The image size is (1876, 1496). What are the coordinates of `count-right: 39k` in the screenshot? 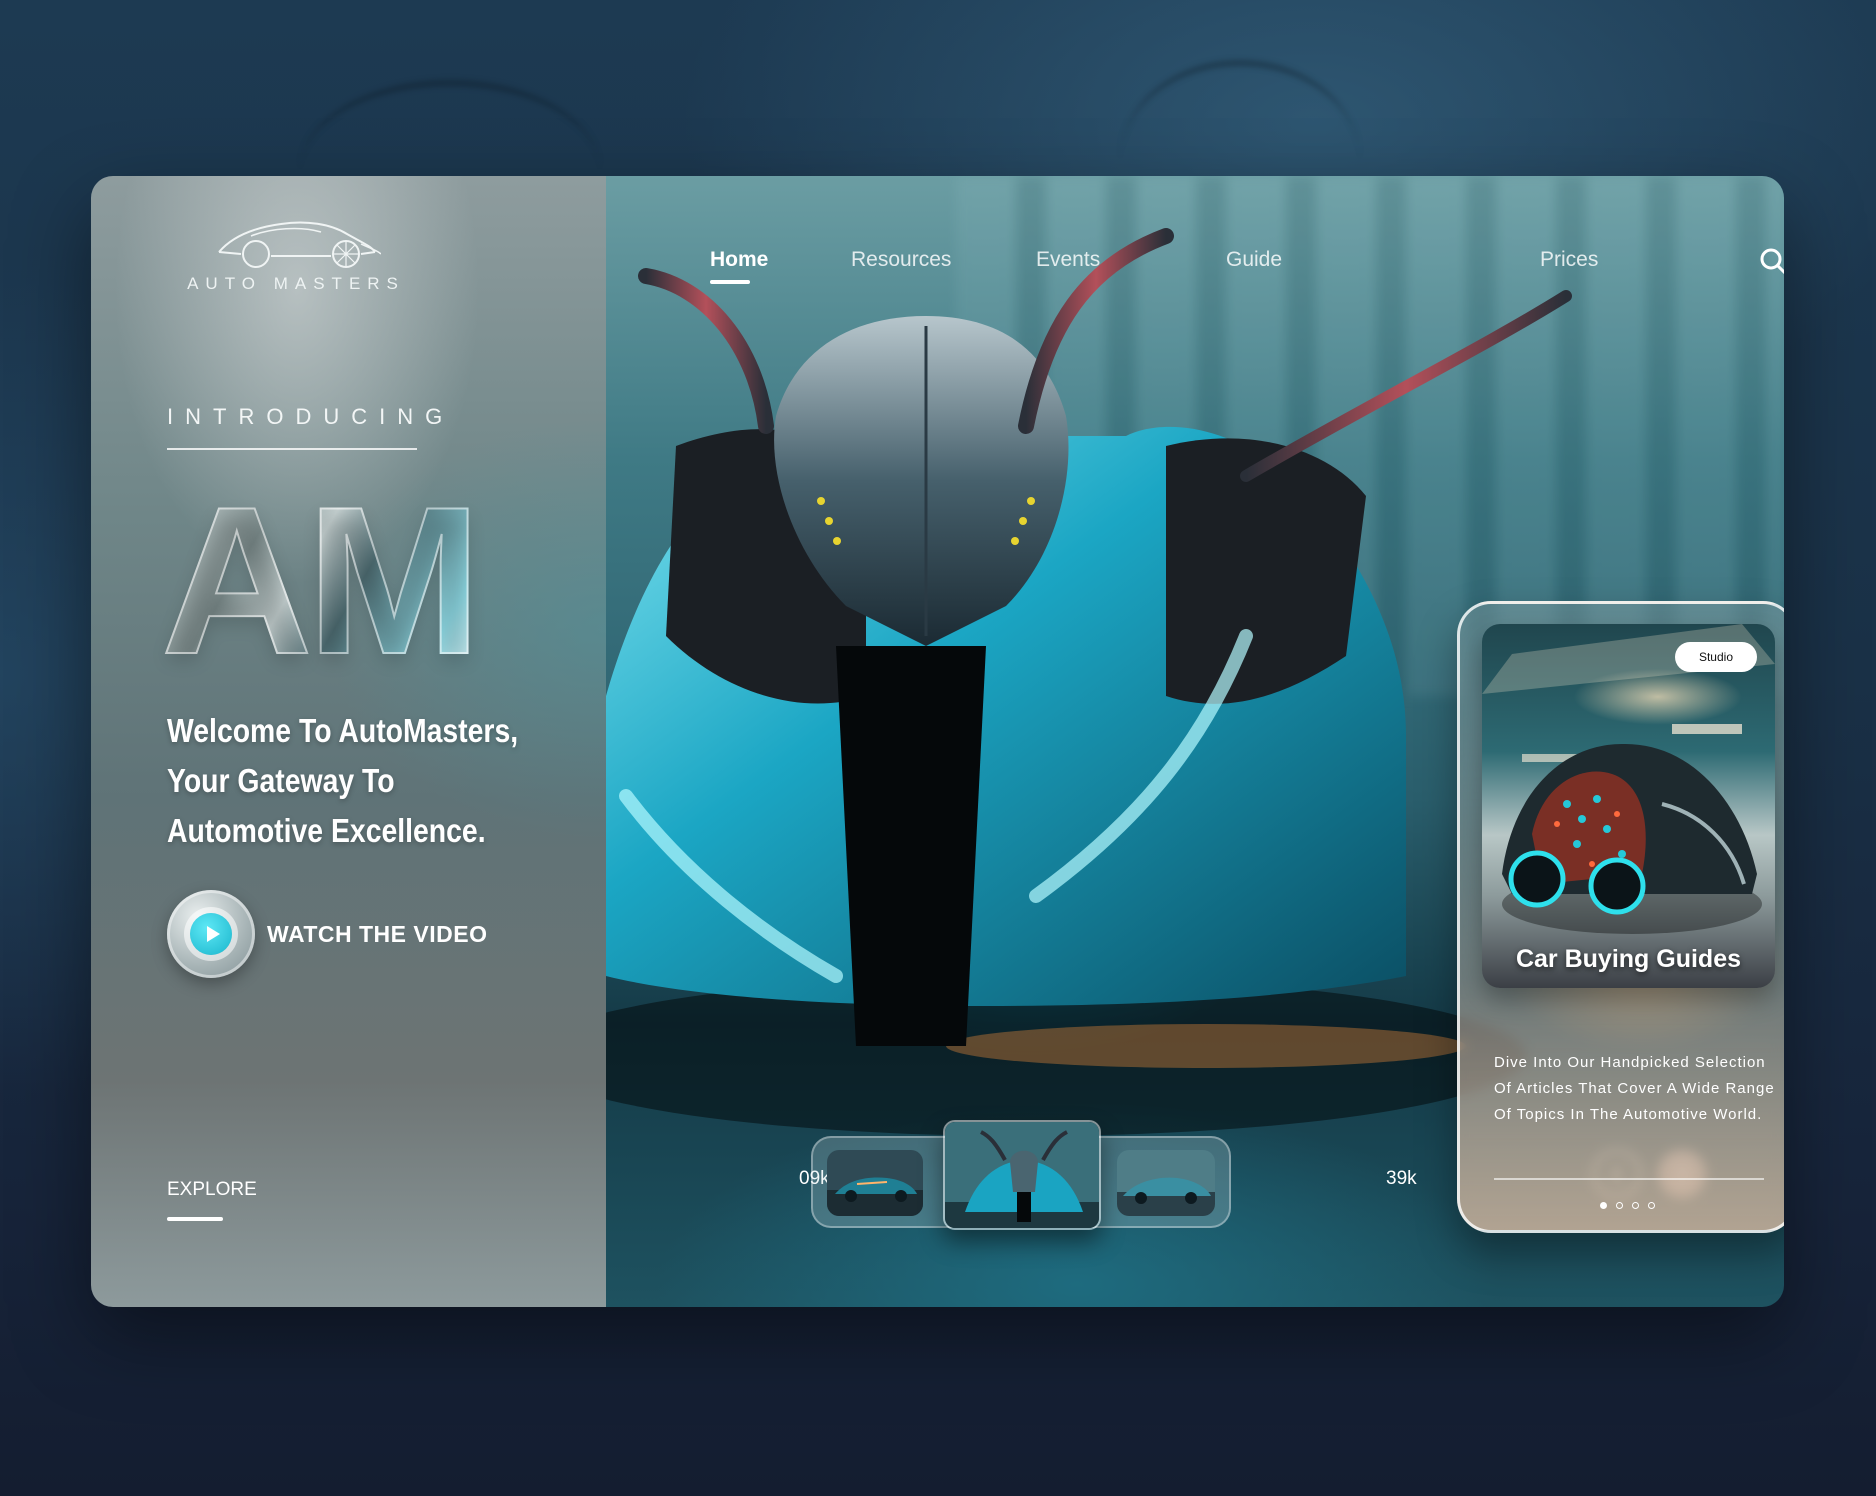 It's located at (1401, 1178).